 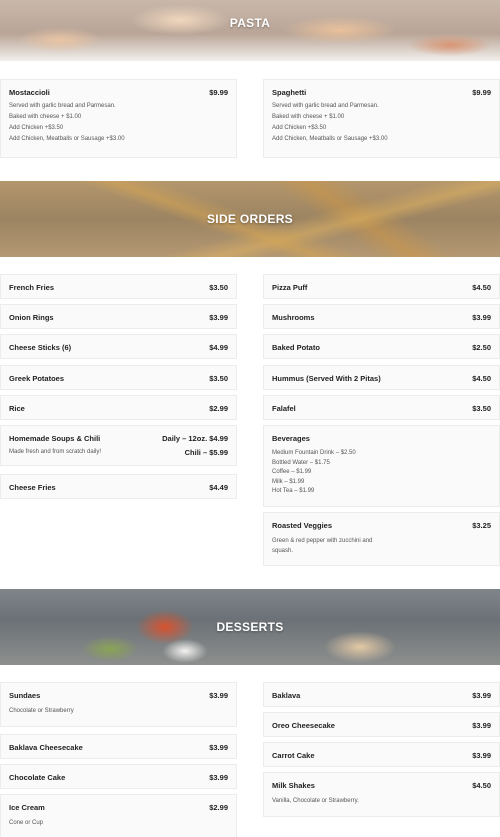 I want to click on desc-line: squash., so click(x=283, y=551).